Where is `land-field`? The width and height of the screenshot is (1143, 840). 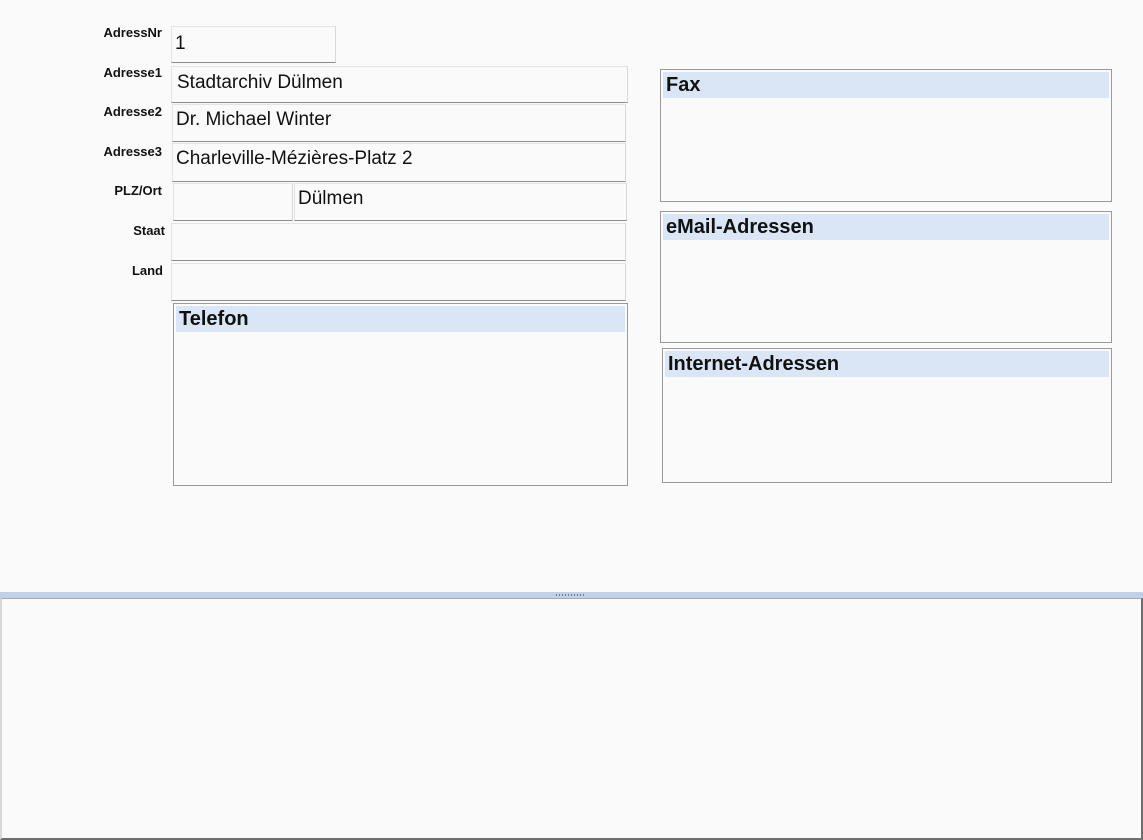
land-field is located at coordinates (398, 282).